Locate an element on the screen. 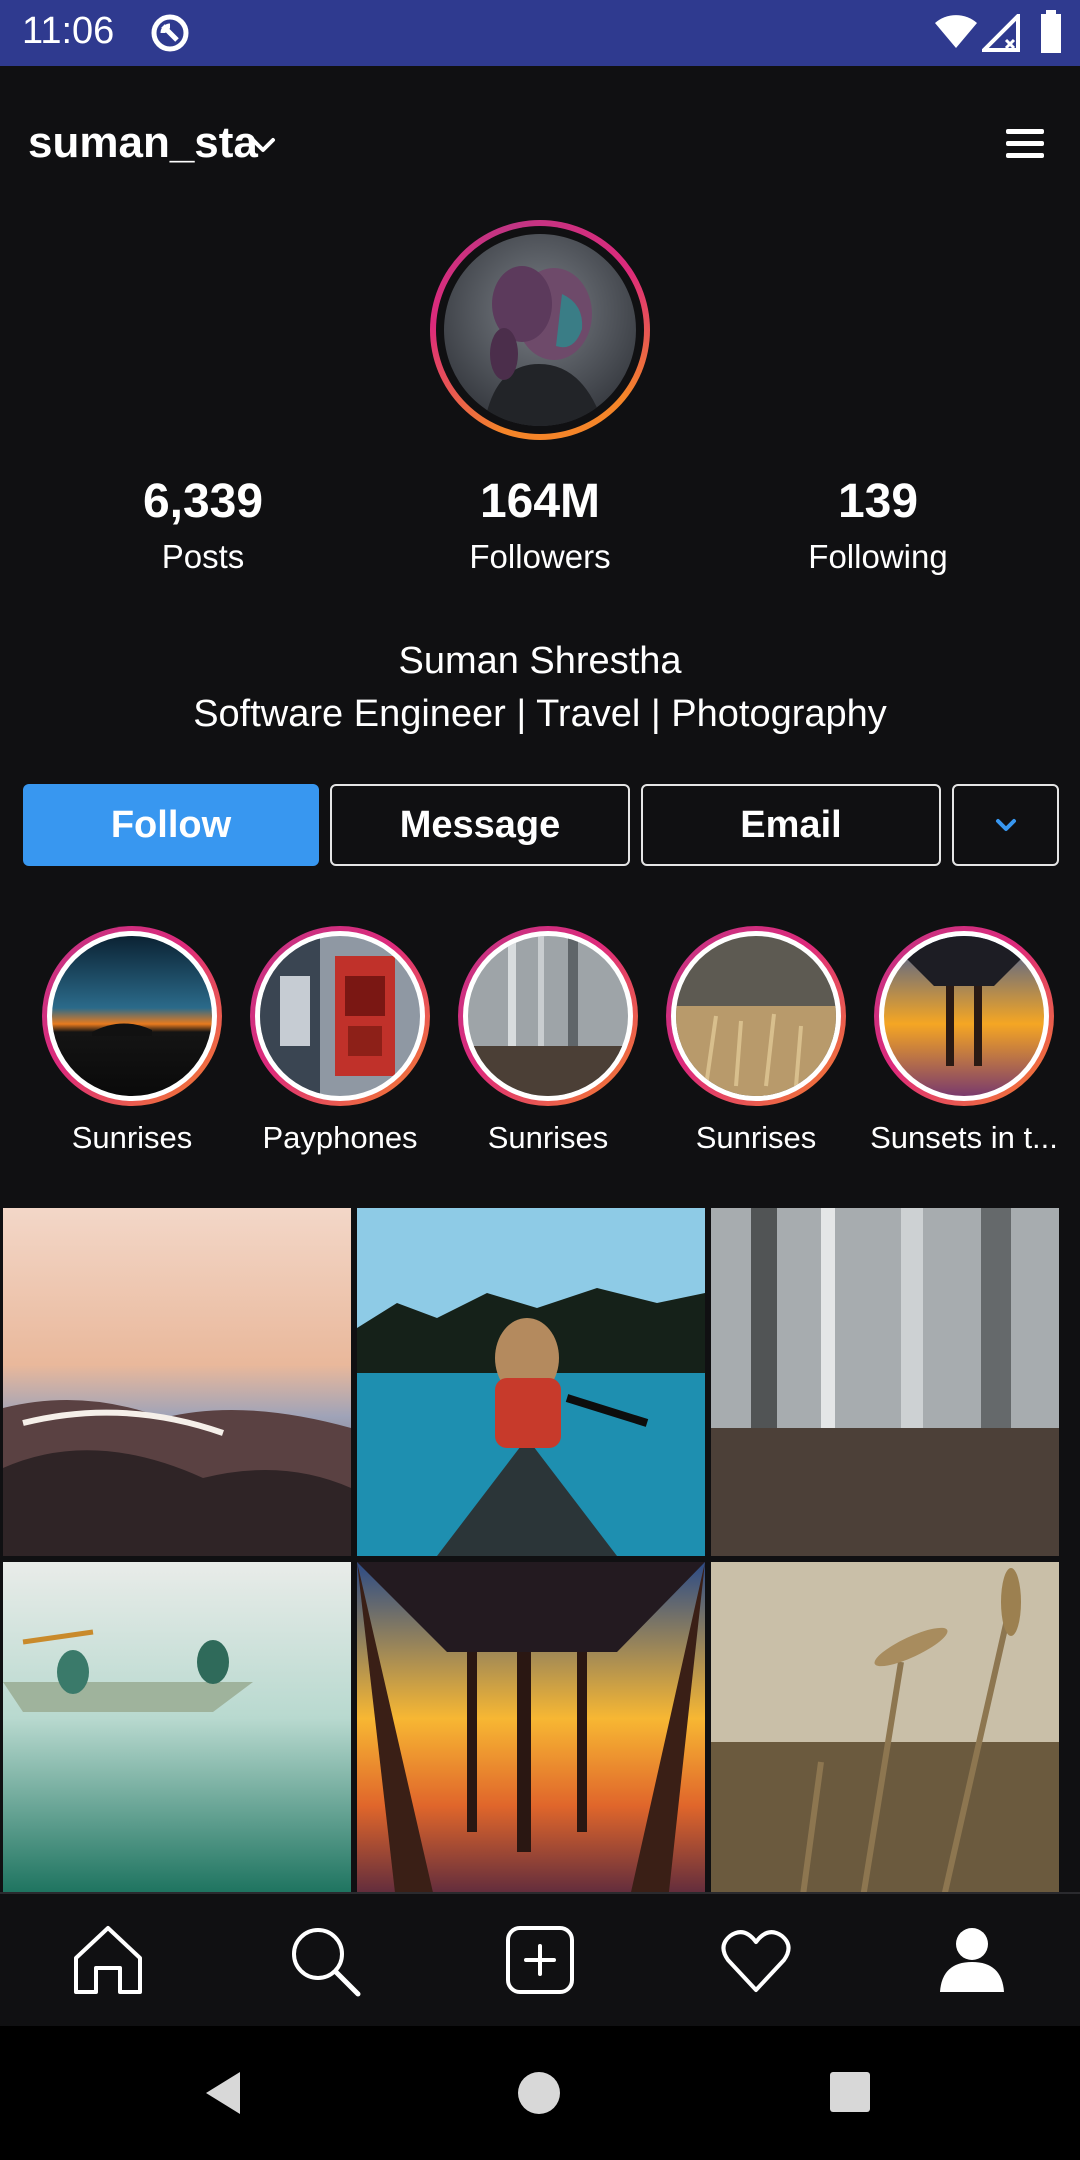  battery-icon is located at coordinates (1051, 31).